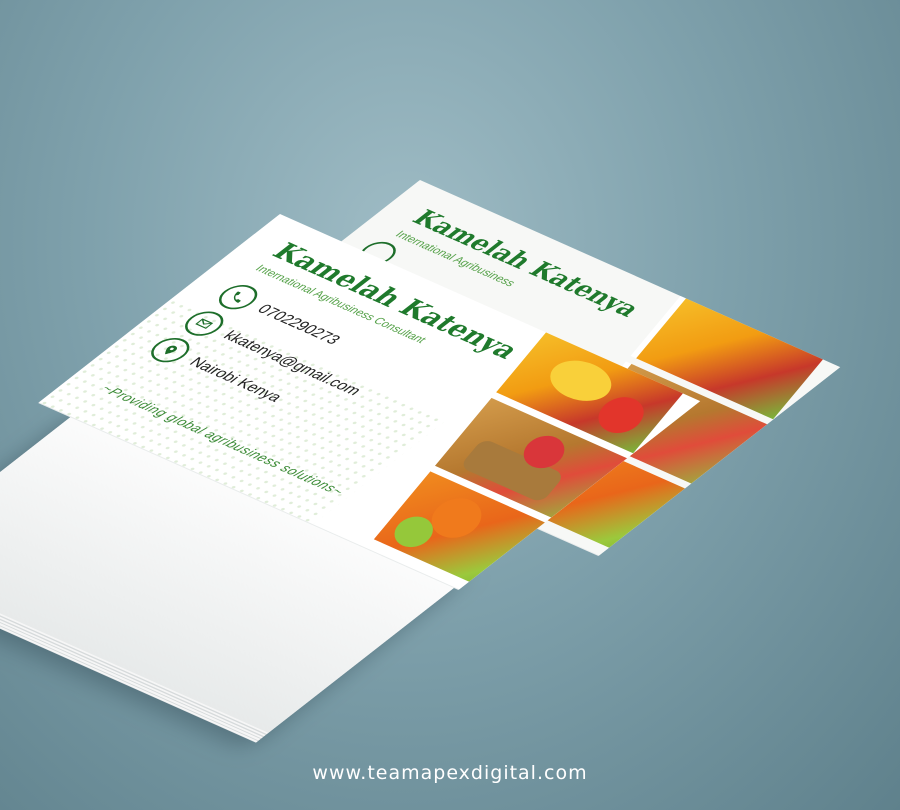  What do you see at coordinates (450, 773) in the screenshot?
I see `website-footer: www.teamapexdigital.com` at bounding box center [450, 773].